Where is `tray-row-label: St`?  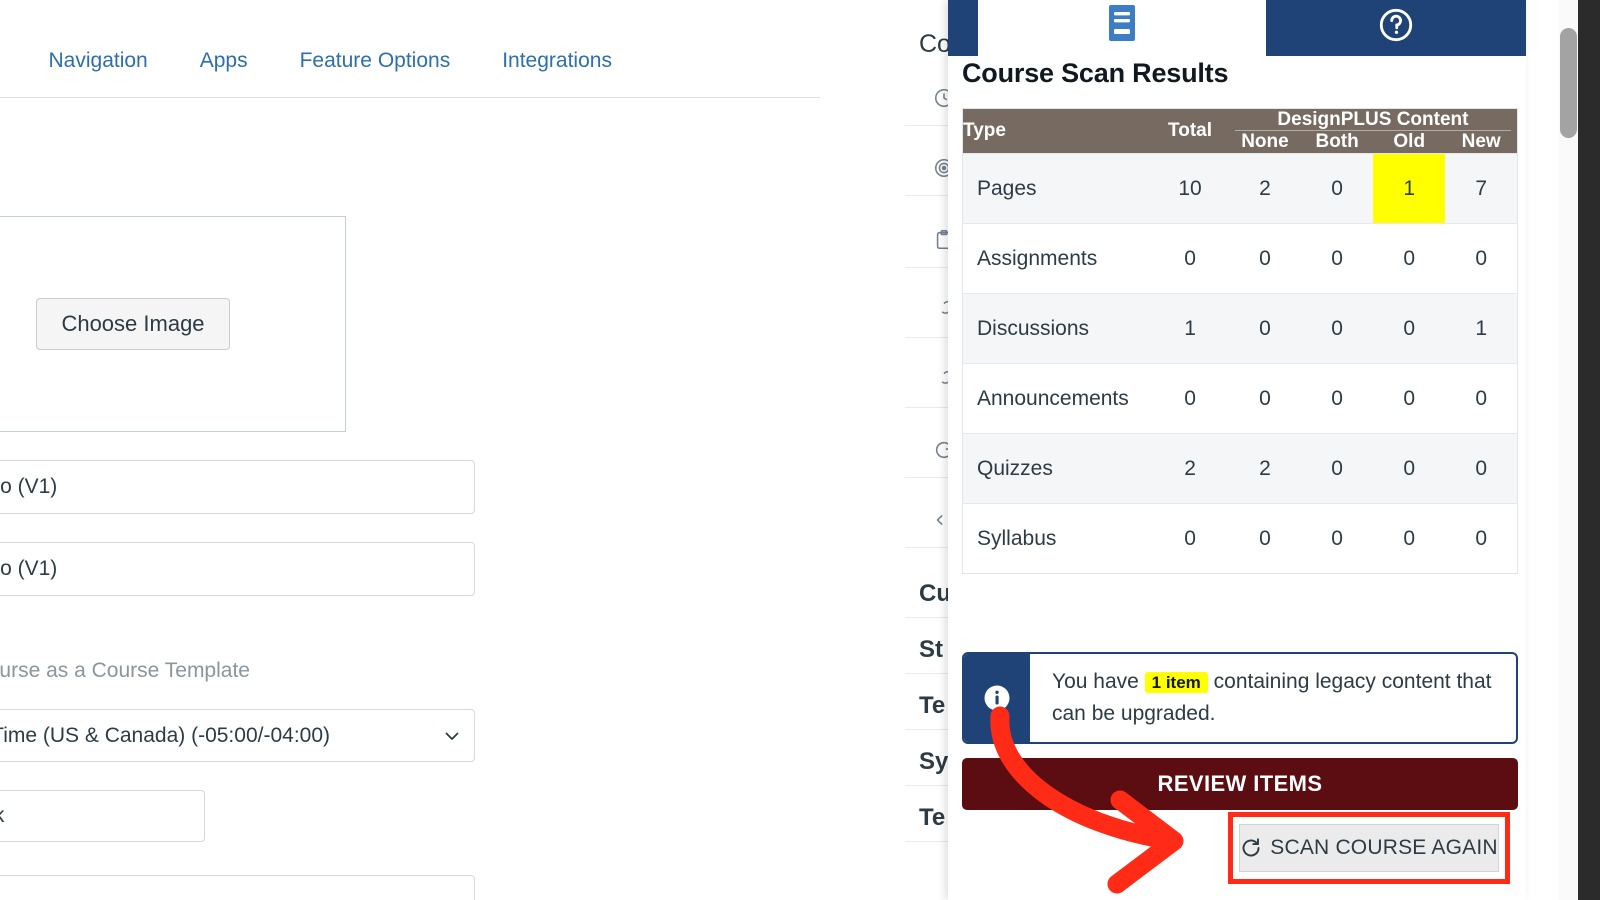
tray-row-label: St is located at coordinates (931, 649).